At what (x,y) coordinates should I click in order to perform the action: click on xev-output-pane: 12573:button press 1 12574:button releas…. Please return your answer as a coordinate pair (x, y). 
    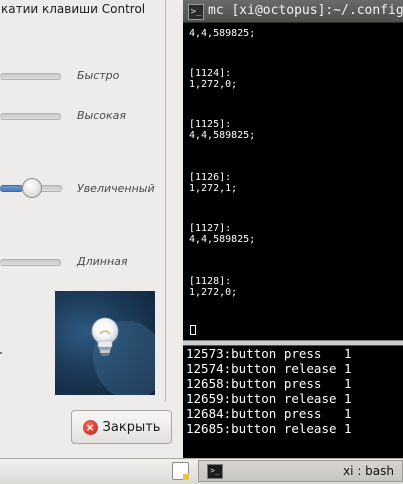
    Looking at the image, I should click on (293, 402).